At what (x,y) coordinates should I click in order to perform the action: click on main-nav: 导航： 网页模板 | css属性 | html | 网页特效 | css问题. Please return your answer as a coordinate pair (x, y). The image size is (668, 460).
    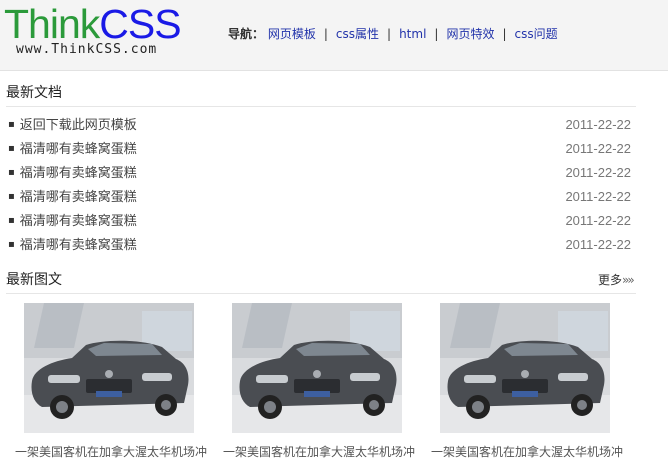
    Looking at the image, I should click on (393, 33).